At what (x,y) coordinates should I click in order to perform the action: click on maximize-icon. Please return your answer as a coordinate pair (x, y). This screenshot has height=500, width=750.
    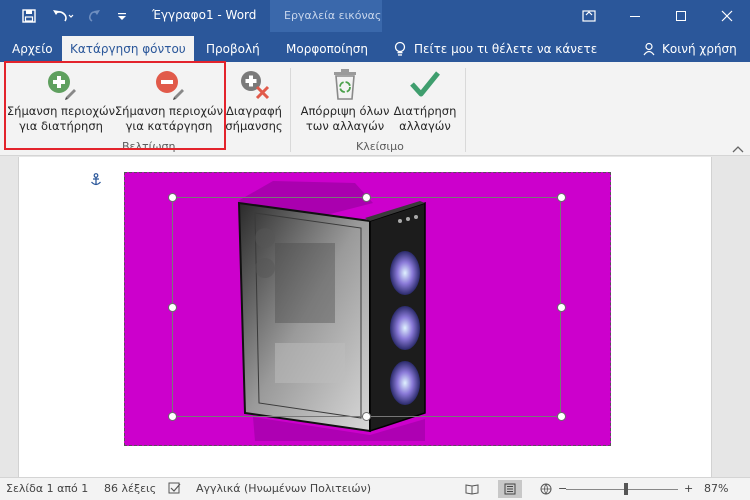
    Looking at the image, I should click on (681, 16).